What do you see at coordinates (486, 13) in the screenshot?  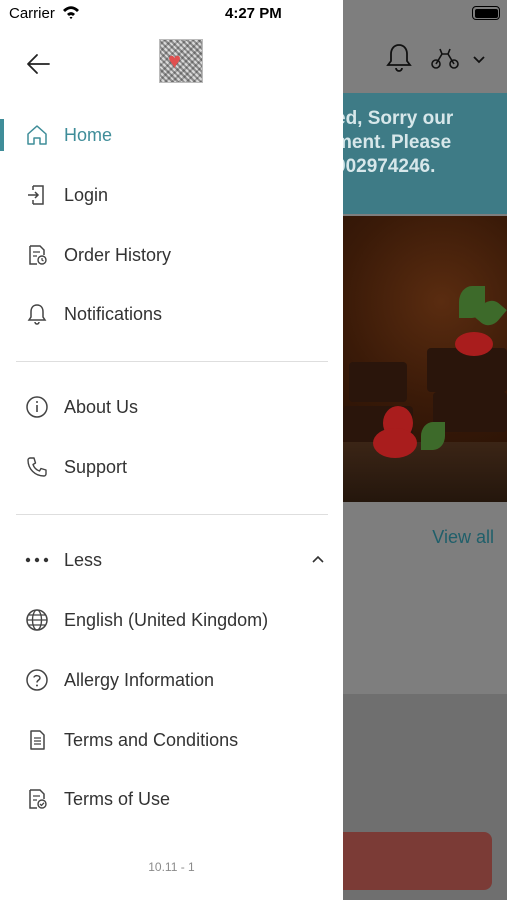 I see `battery-icon` at bounding box center [486, 13].